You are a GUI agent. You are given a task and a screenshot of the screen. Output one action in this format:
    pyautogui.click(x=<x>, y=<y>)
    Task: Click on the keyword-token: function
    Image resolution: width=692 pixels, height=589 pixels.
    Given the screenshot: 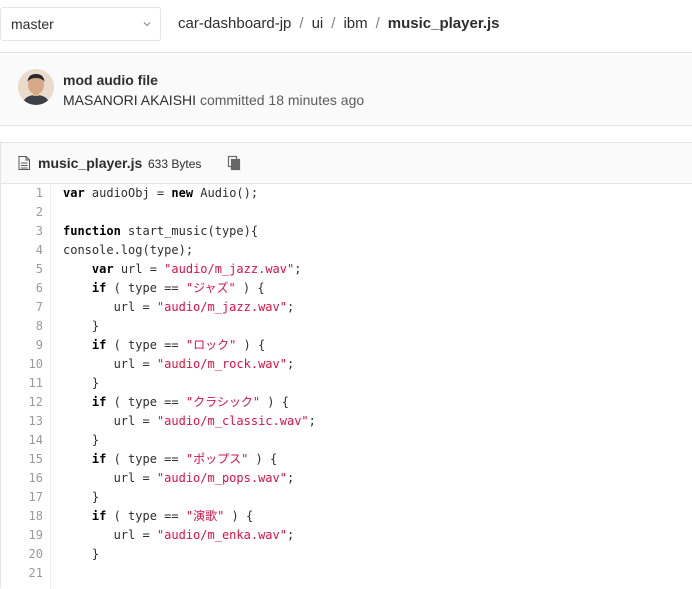 What is the action you would take?
    pyautogui.click(x=92, y=231)
    